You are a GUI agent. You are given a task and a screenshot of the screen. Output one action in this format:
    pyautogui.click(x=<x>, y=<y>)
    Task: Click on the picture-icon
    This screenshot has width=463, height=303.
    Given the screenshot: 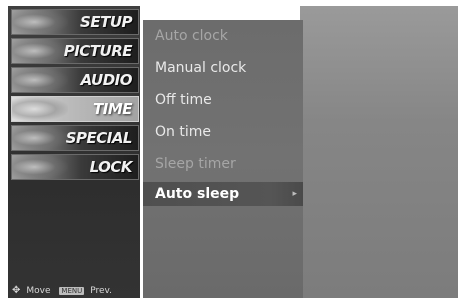 What is the action you would take?
    pyautogui.click(x=40, y=51)
    